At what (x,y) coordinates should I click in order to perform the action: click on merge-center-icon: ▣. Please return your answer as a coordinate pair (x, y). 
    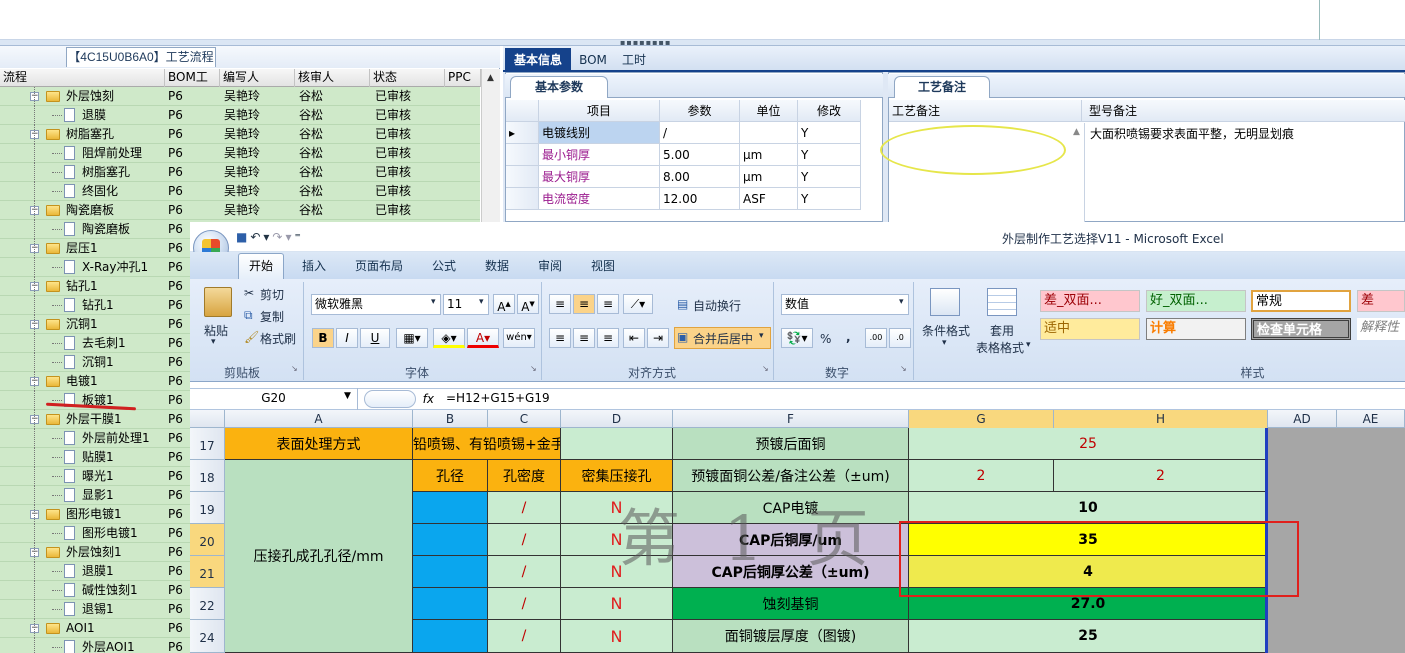
    Looking at the image, I should click on (682, 337).